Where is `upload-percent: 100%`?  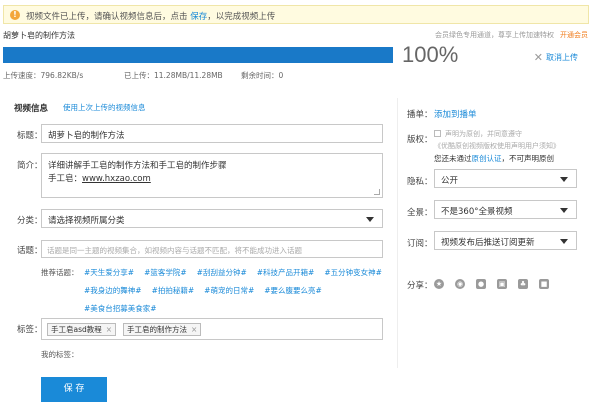
upload-percent: 100% is located at coordinates (430, 54).